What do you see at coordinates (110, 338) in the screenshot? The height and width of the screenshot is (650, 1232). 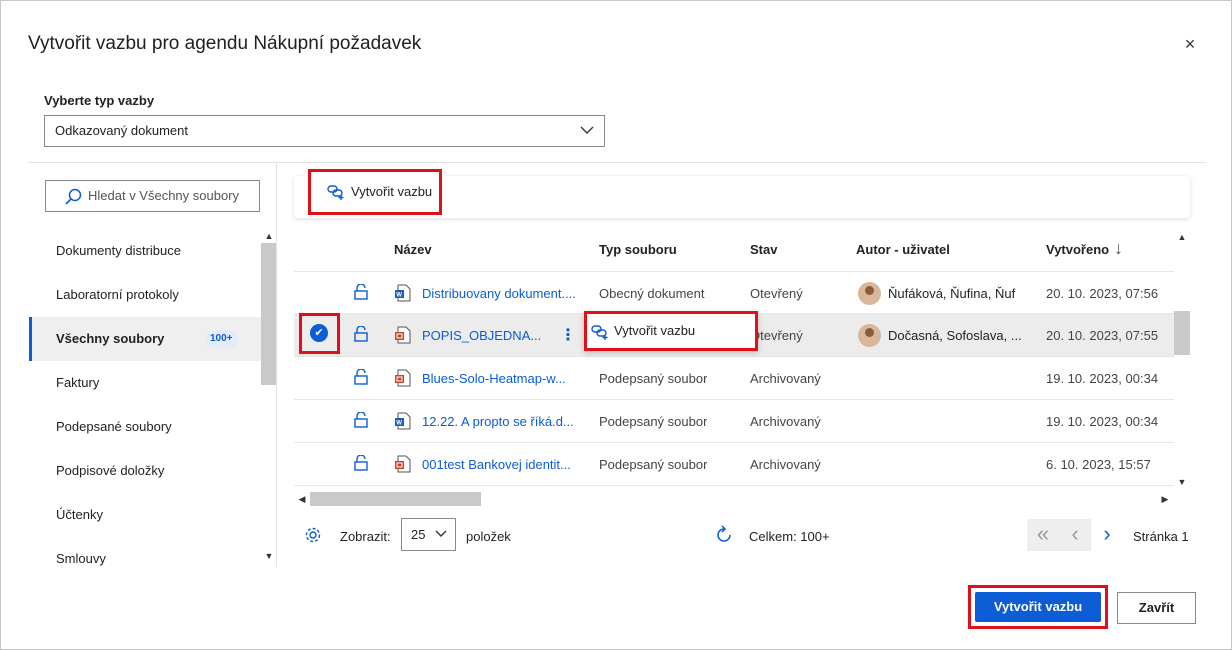 I see `sidebar-item-label: Všechny soubory` at bounding box center [110, 338].